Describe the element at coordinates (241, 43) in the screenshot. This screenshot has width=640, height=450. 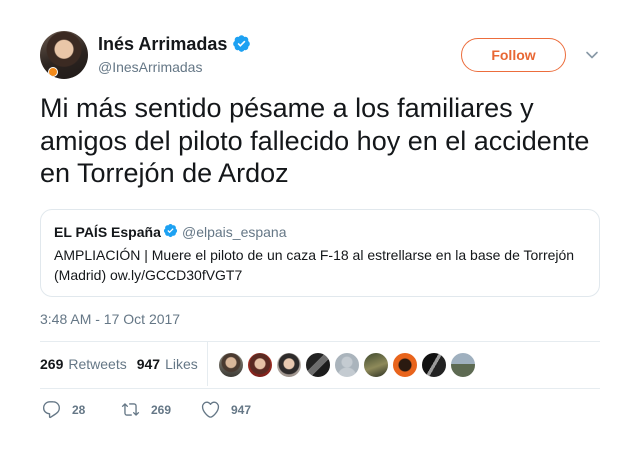
I see `verified-badge-icon` at that location.